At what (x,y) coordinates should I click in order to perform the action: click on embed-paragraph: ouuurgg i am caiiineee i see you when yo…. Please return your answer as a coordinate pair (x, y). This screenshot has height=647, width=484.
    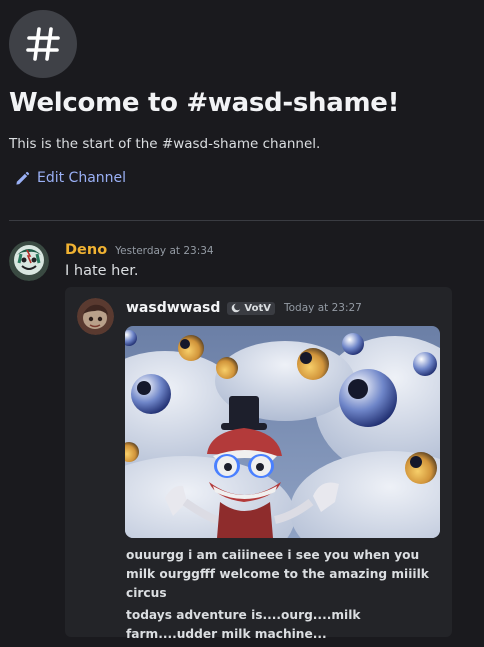
    Looking at the image, I should click on (277, 574).